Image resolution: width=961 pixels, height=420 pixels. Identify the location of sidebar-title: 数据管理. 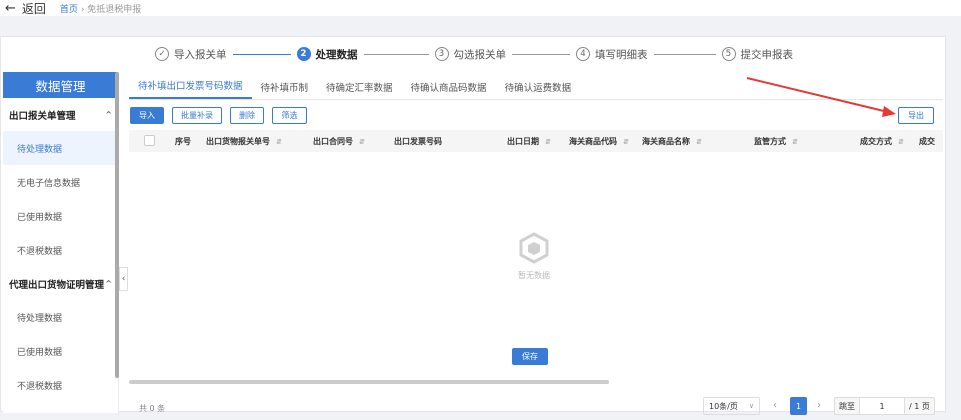
(60, 85).